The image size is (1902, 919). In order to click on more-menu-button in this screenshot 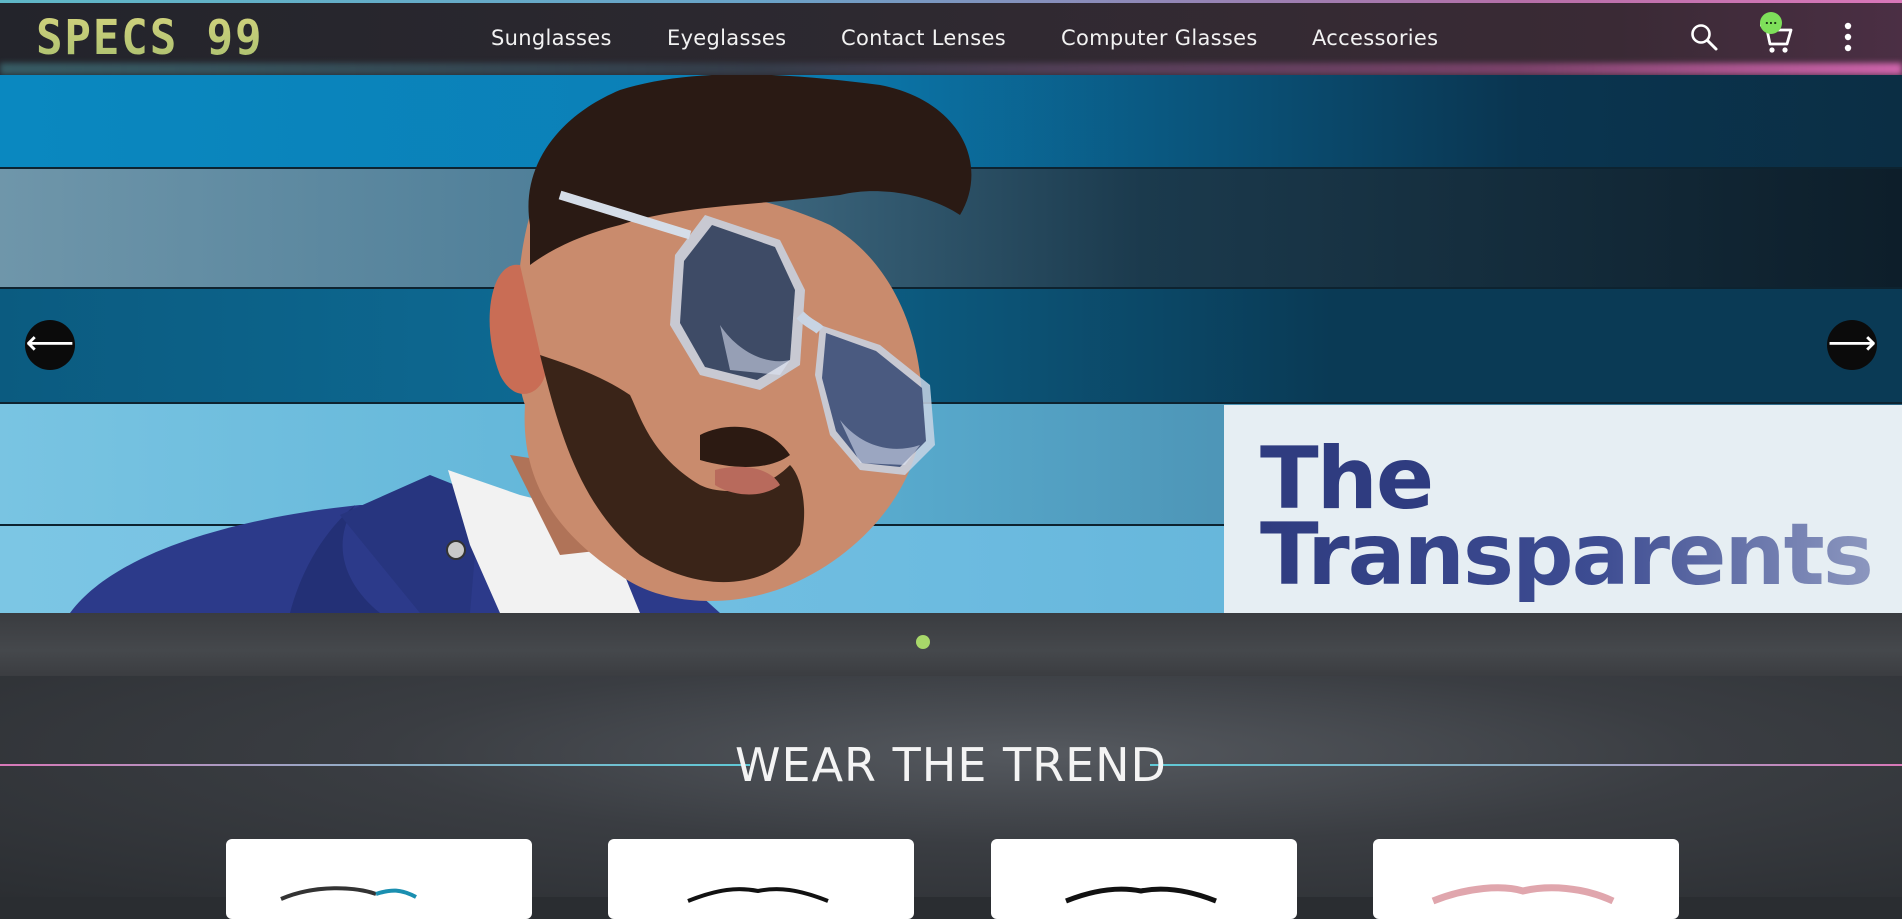, I will do `click(1848, 39)`.